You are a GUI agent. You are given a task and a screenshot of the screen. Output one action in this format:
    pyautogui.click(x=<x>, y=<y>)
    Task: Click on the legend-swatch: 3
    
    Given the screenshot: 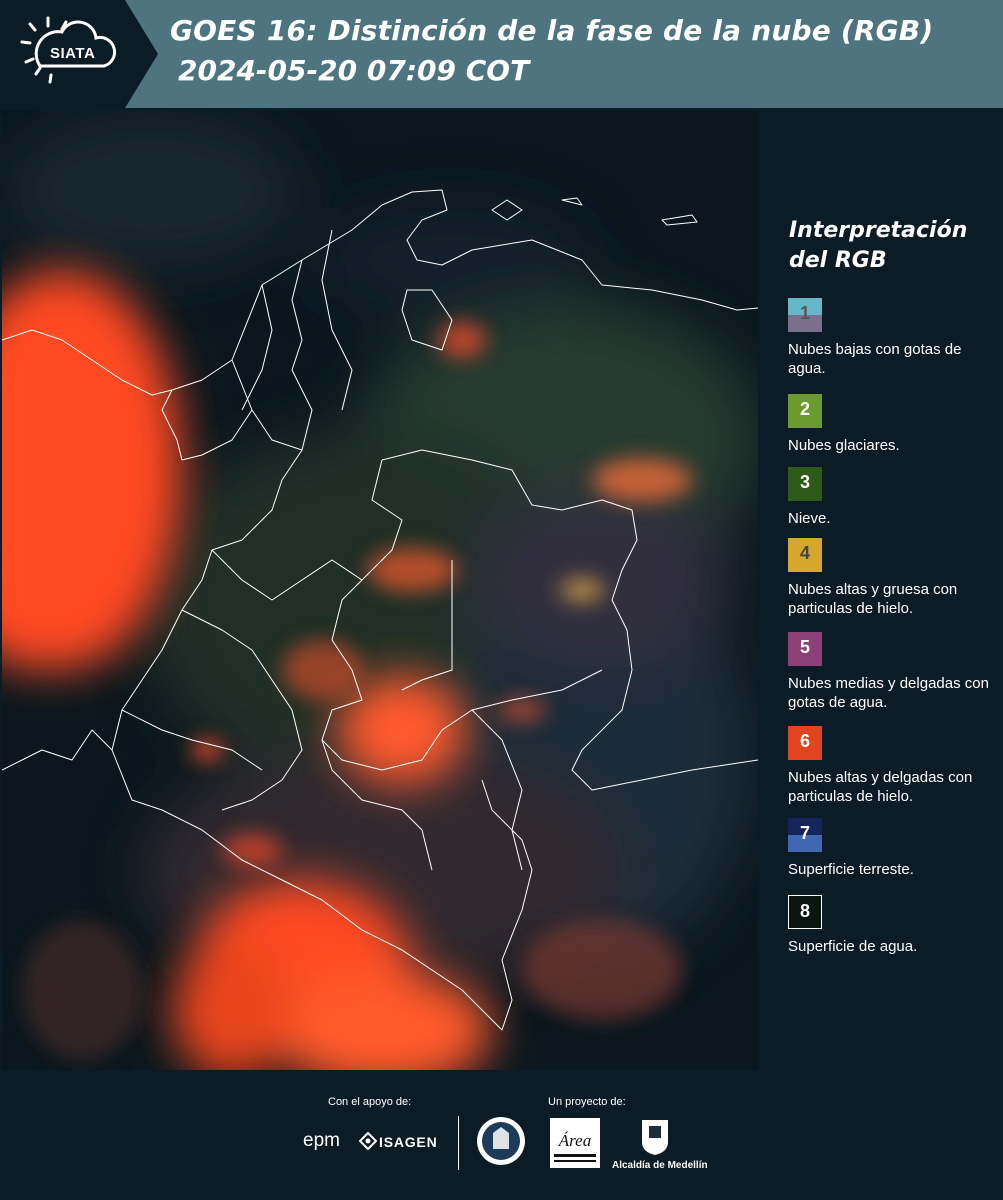 What is the action you would take?
    pyautogui.click(x=805, y=484)
    